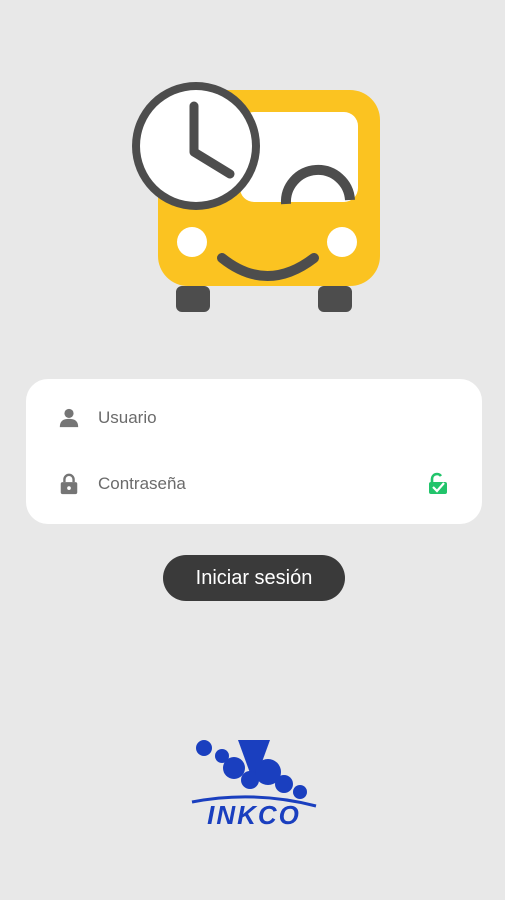 This screenshot has width=507, height=900. Describe the element at coordinates (69, 484) in the screenshot. I see `lock-icon` at that location.